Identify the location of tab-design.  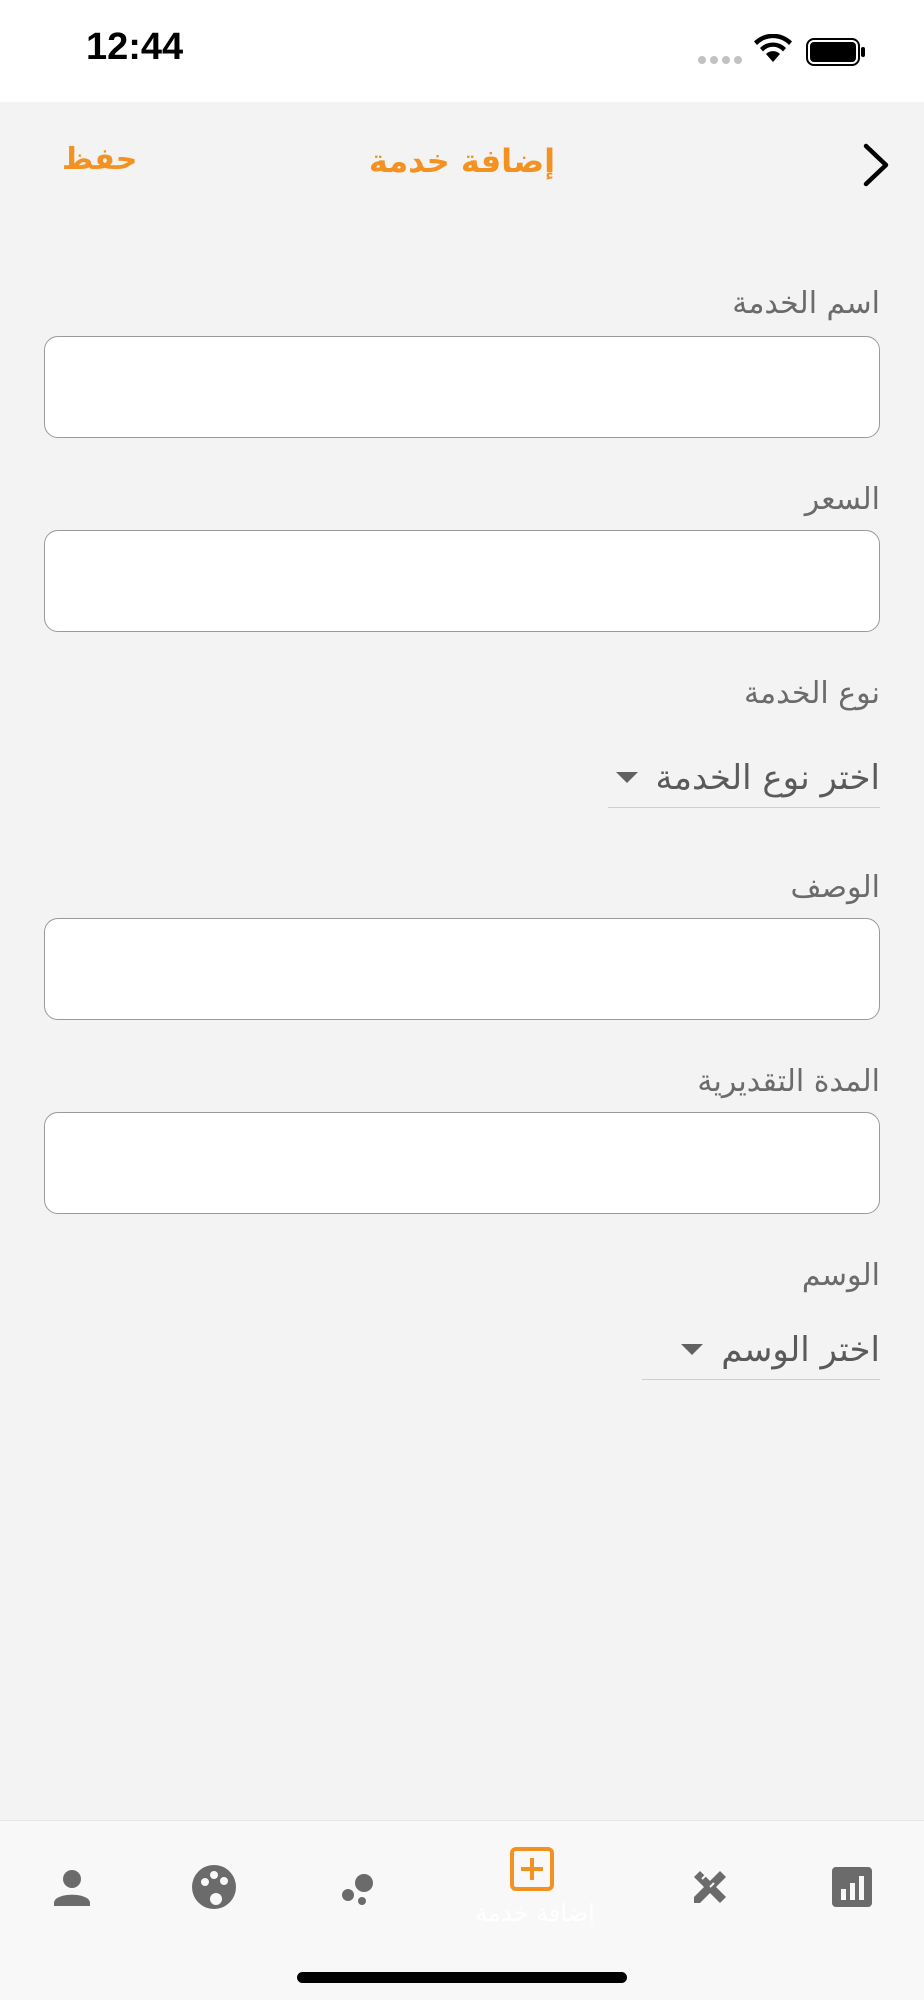
(710, 1887).